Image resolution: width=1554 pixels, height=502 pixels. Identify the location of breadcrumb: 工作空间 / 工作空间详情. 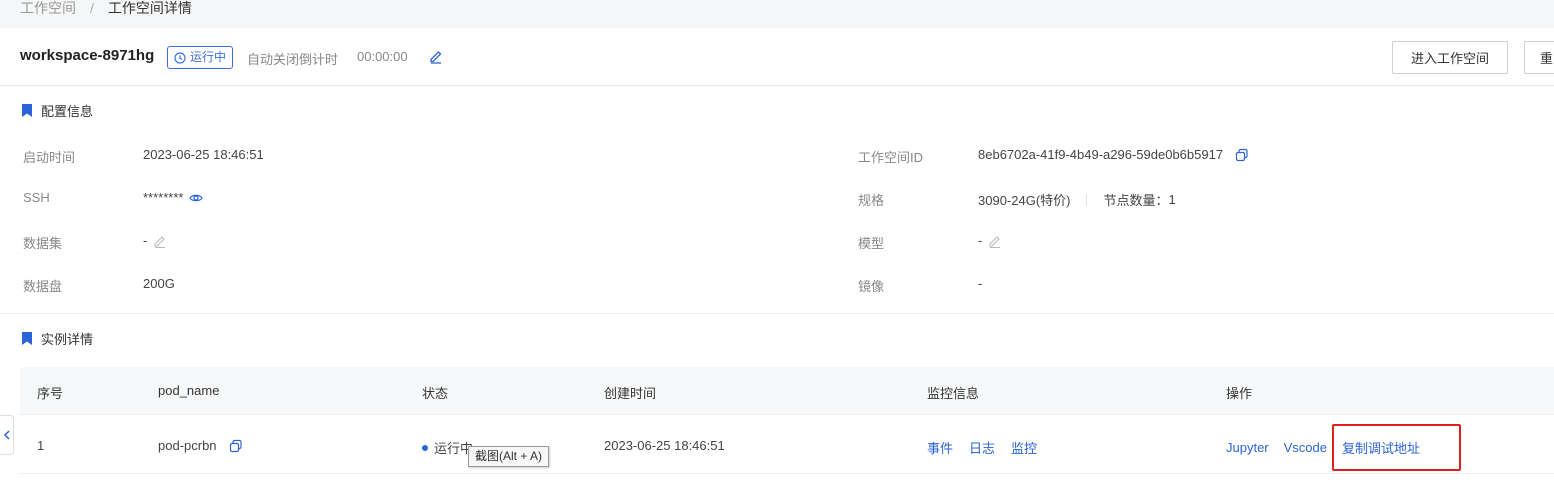
(106, 9).